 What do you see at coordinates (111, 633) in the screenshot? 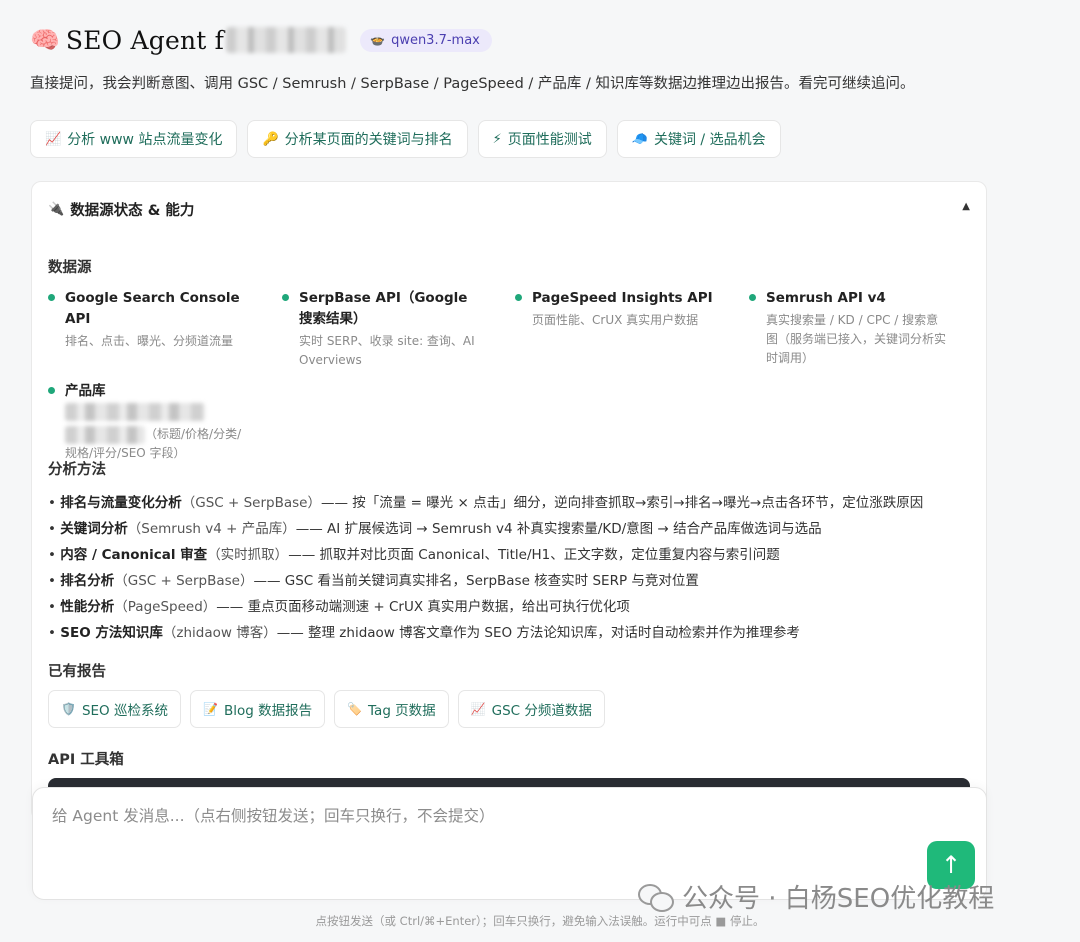
I see `method-name: SEO 方法知识库` at bounding box center [111, 633].